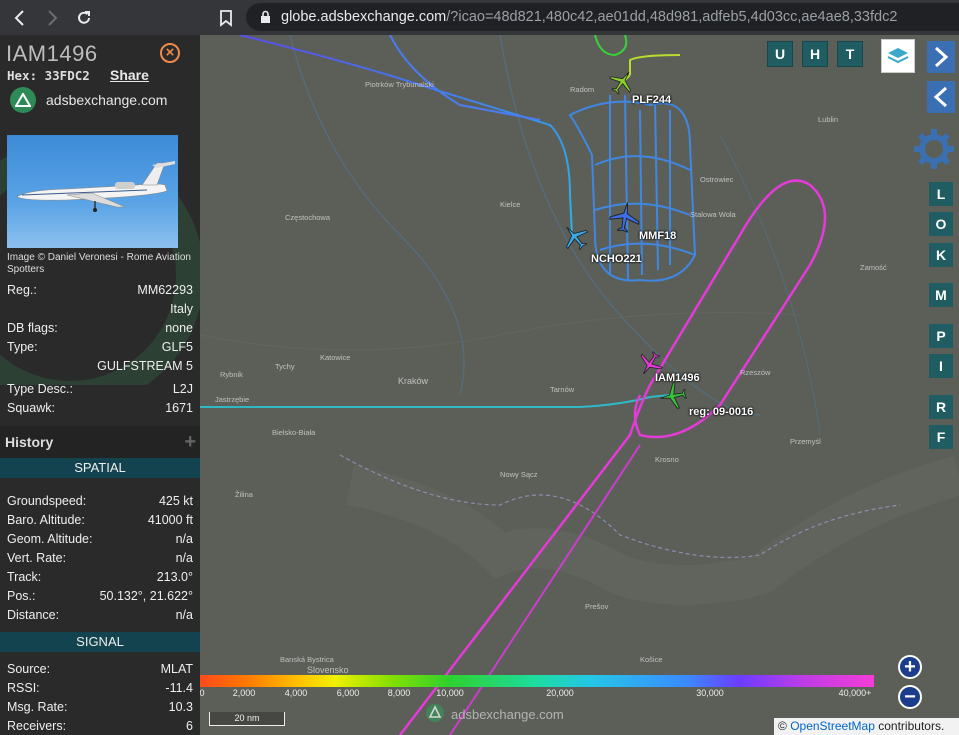  What do you see at coordinates (84, 18) in the screenshot?
I see `reload-icon` at bounding box center [84, 18].